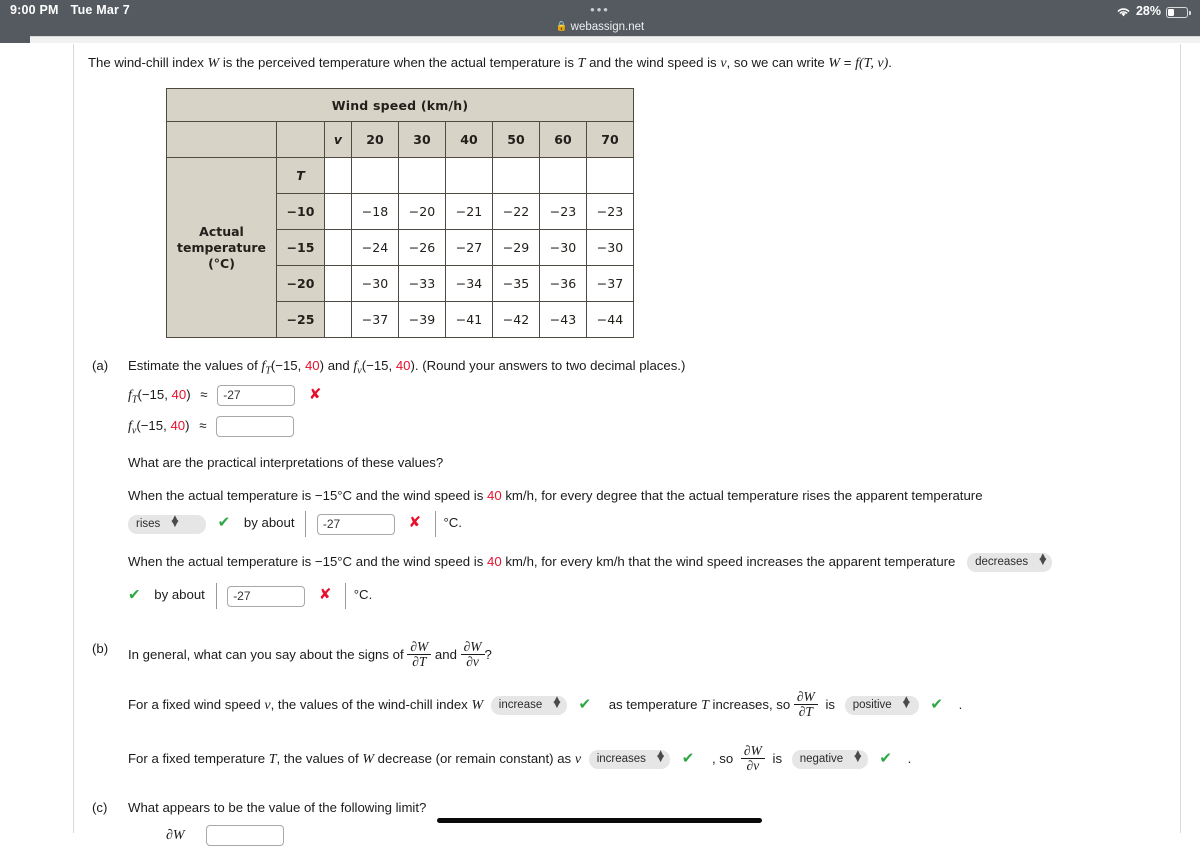 The height and width of the screenshot is (846, 1200). What do you see at coordinates (452, 523) in the screenshot?
I see `interp1-unit-label: °C.` at bounding box center [452, 523].